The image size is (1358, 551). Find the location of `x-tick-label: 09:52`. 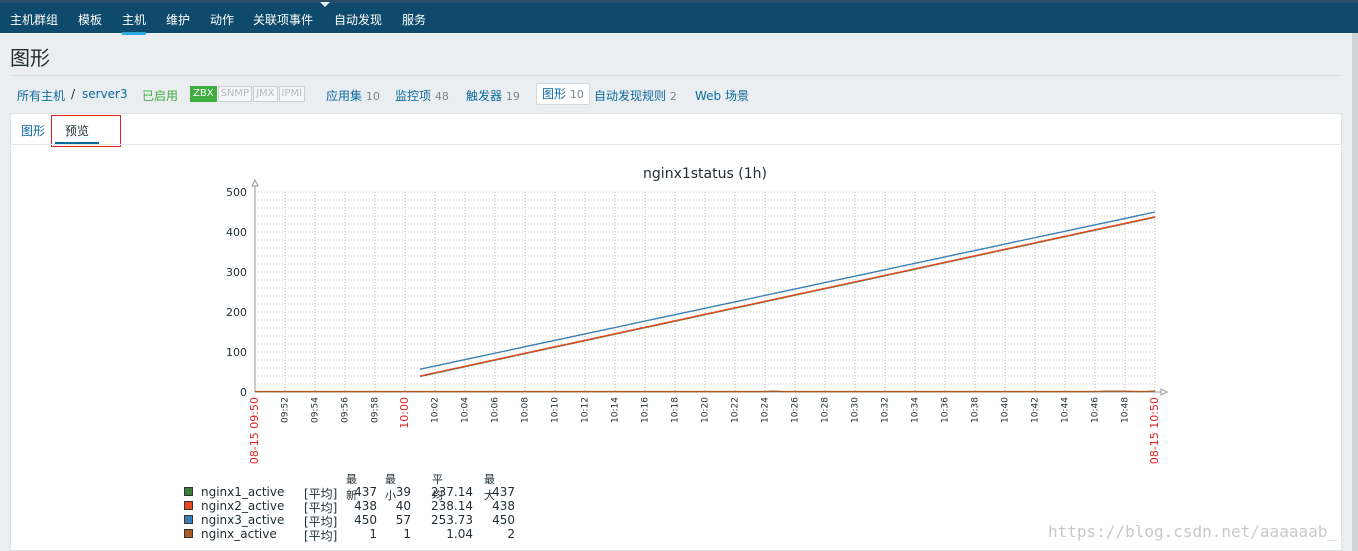

x-tick-label: 09:52 is located at coordinates (286, 410).